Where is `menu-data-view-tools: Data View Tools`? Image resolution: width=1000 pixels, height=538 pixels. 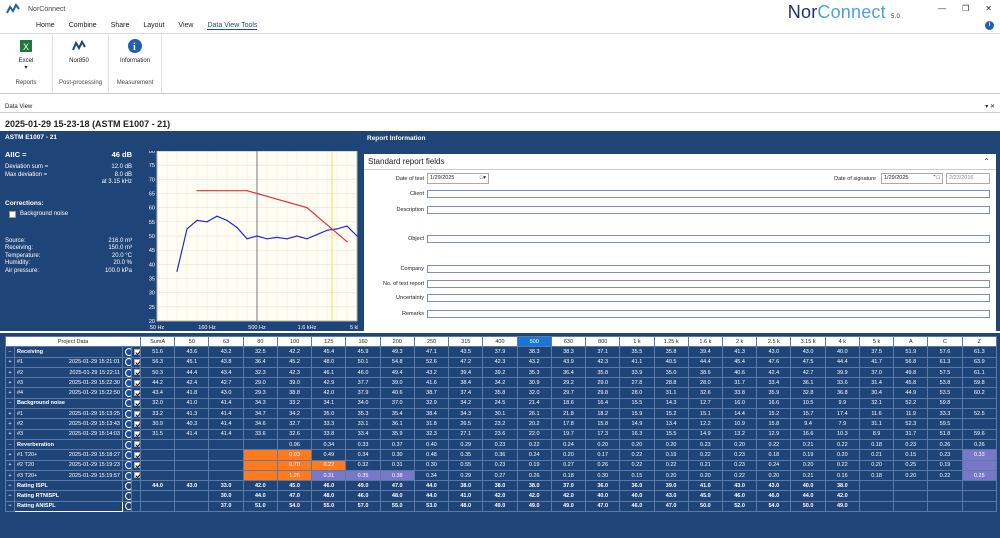 menu-data-view-tools: Data View Tools is located at coordinates (232, 26).